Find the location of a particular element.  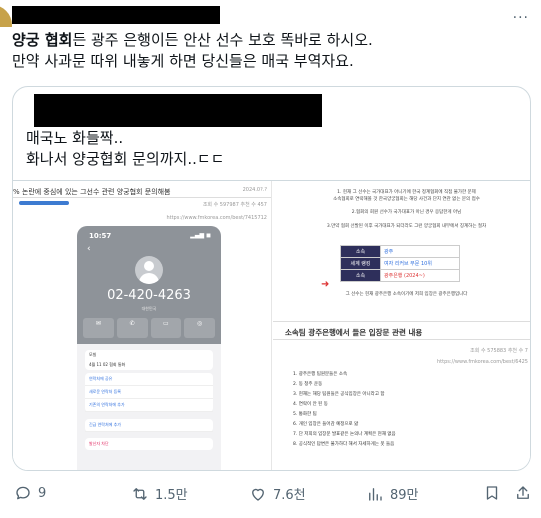

retweet-icon is located at coordinates (140, 493).